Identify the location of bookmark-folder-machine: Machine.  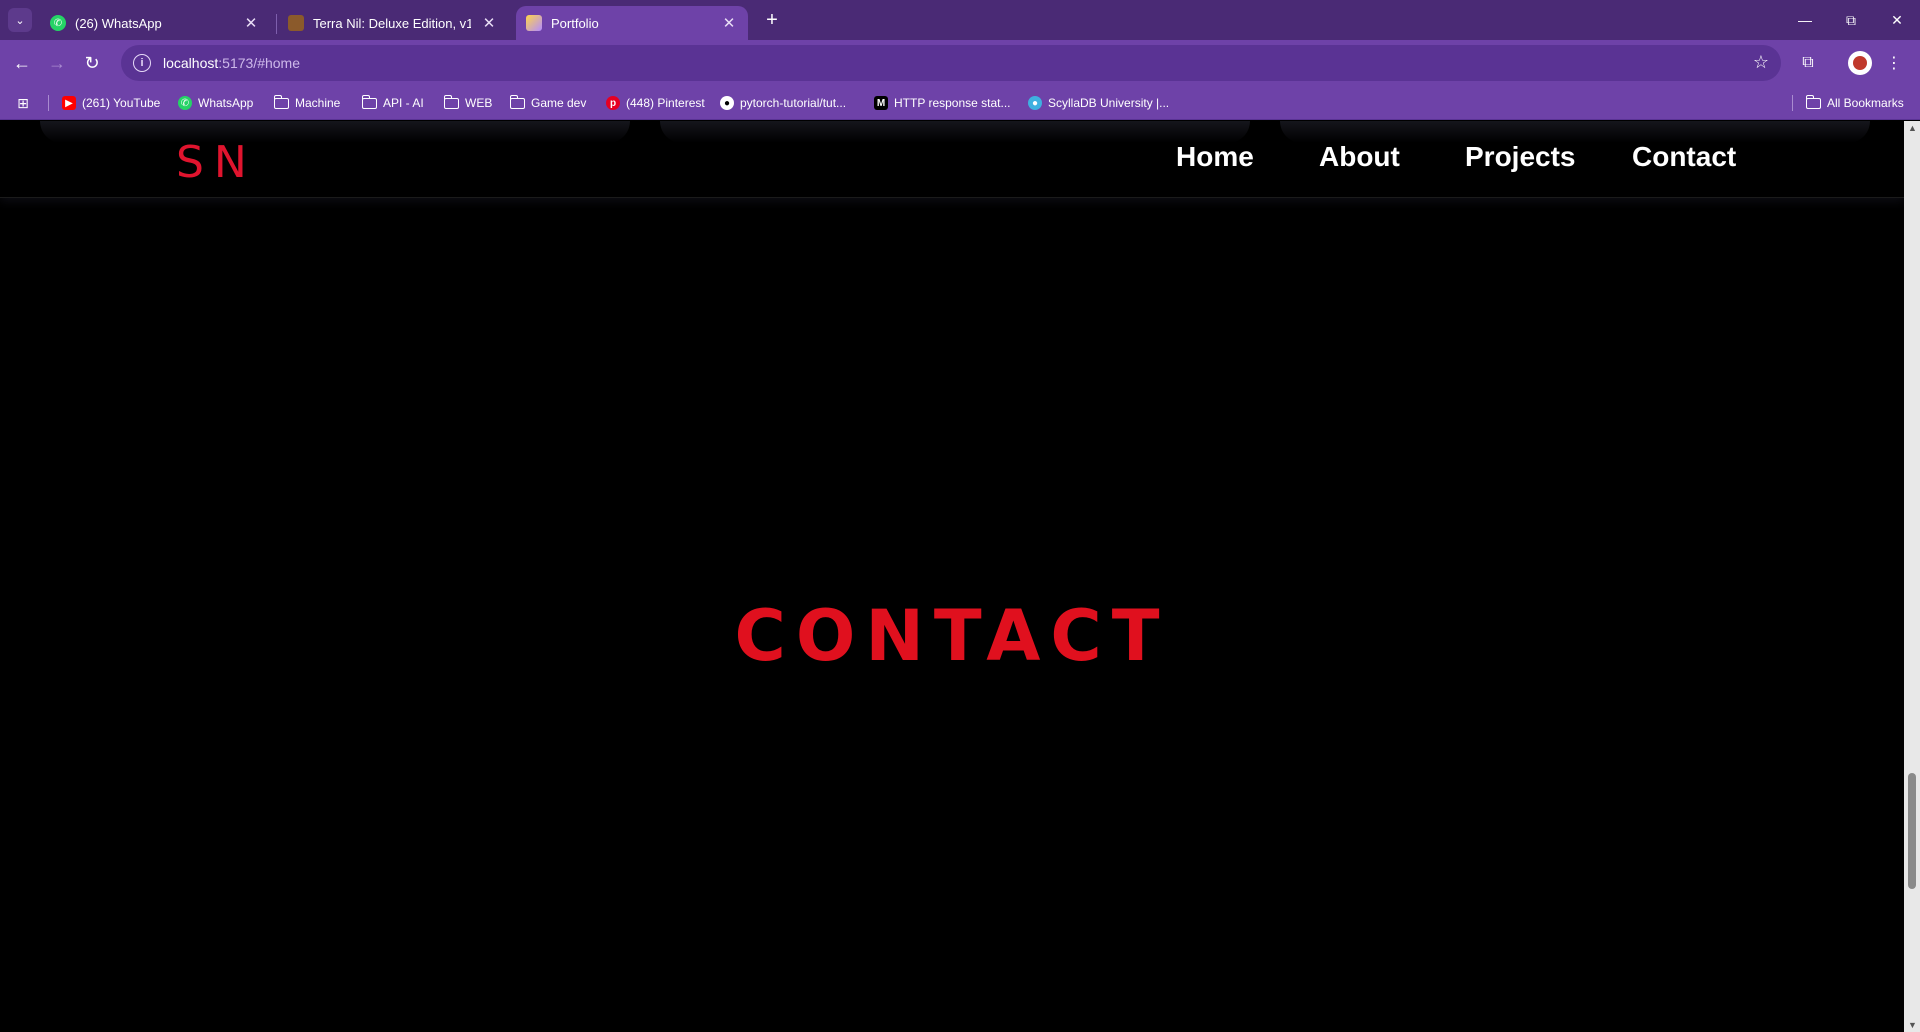
(307, 103).